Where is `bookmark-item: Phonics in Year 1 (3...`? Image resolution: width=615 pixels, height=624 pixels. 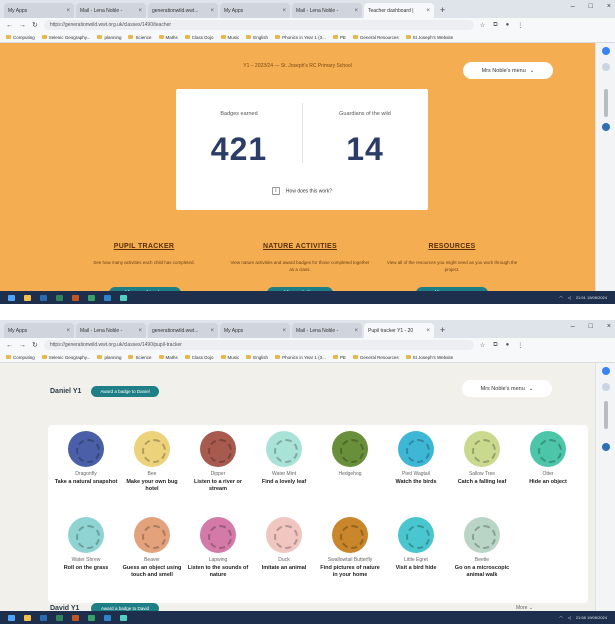 bookmark-item: Phonics in Year 1 (3... is located at coordinates (300, 37).